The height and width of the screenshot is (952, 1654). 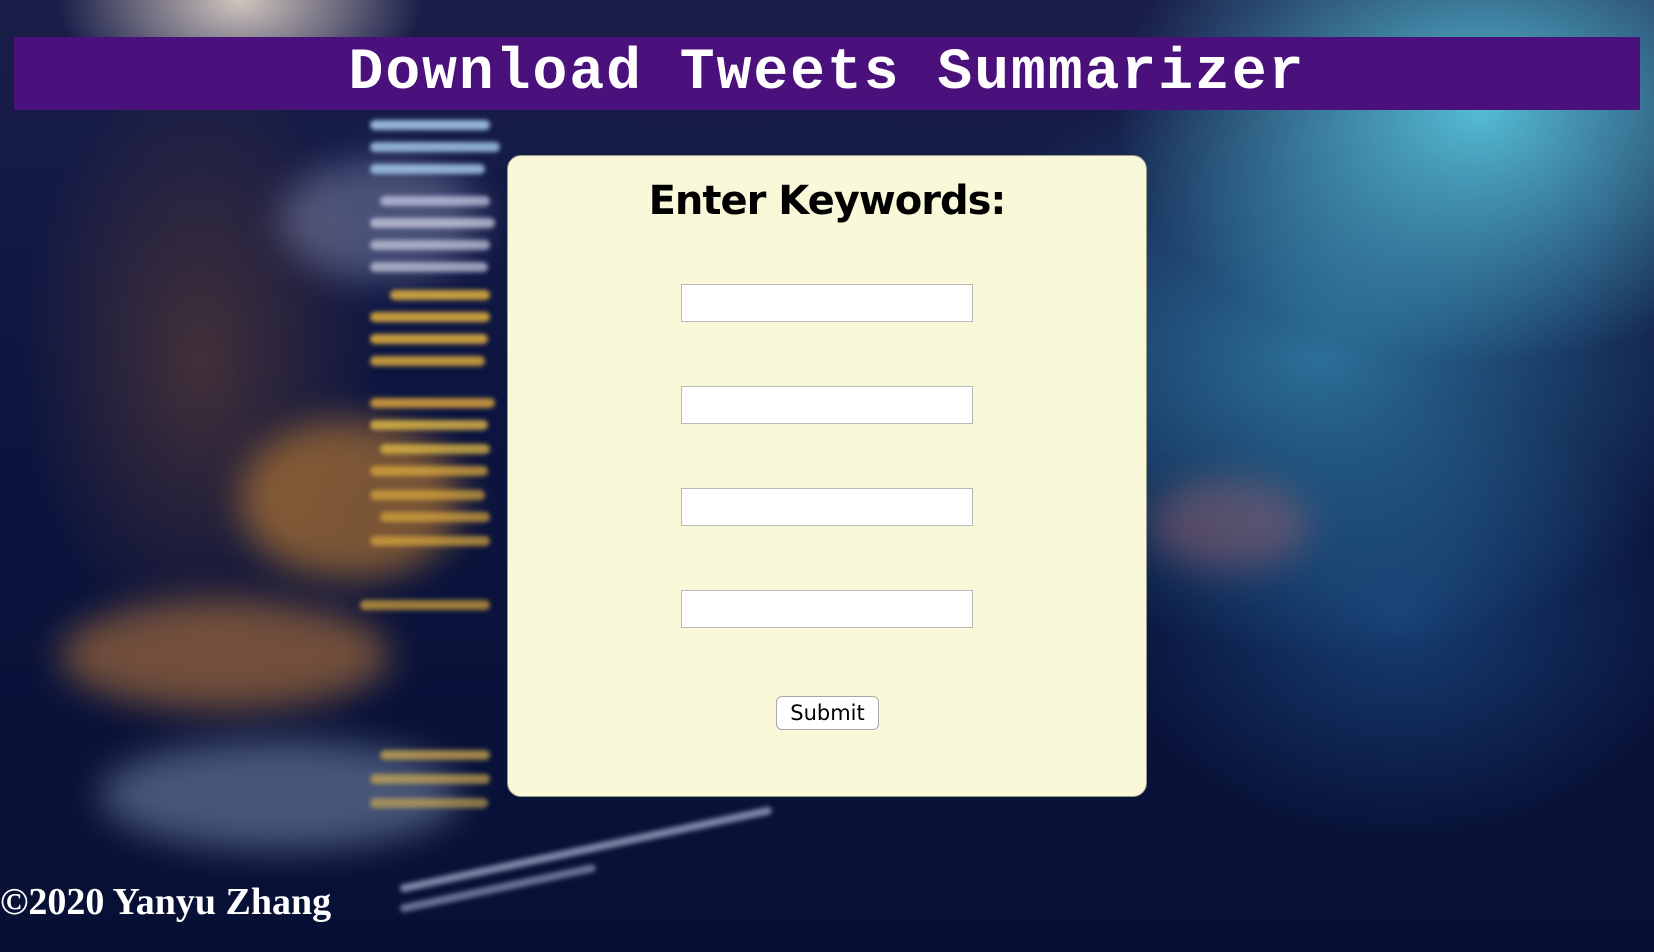 I want to click on header-banner: Download Tweets Summarizer, so click(x=827, y=73).